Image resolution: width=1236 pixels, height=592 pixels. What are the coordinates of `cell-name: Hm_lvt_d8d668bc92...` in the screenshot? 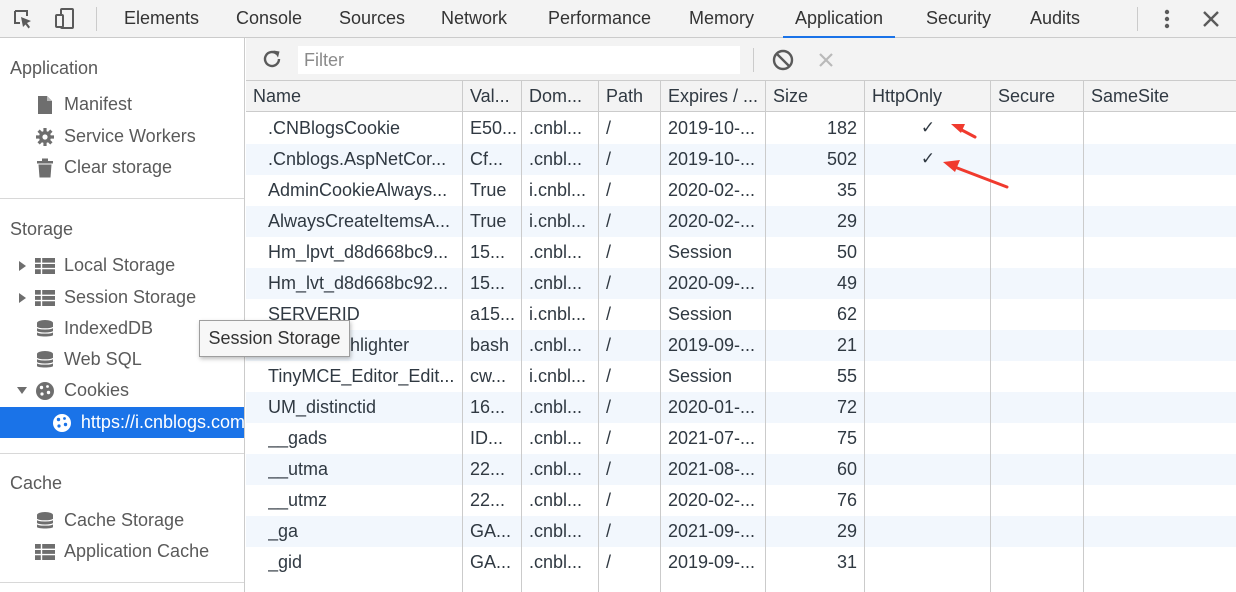 It's located at (358, 283).